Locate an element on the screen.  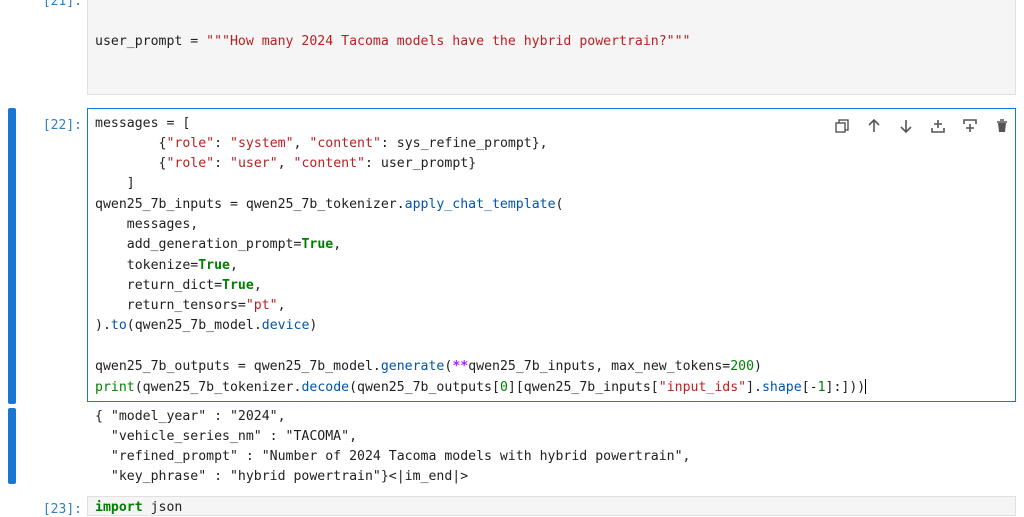
code-line: messages, is located at coordinates (147, 224).